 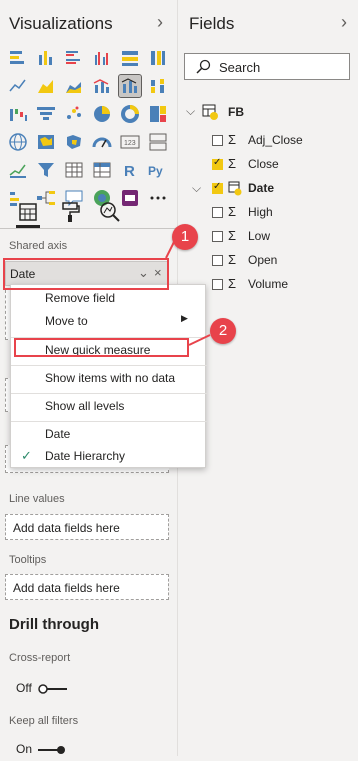 I want to click on annotation-callout-2: 2, so click(x=223, y=331).